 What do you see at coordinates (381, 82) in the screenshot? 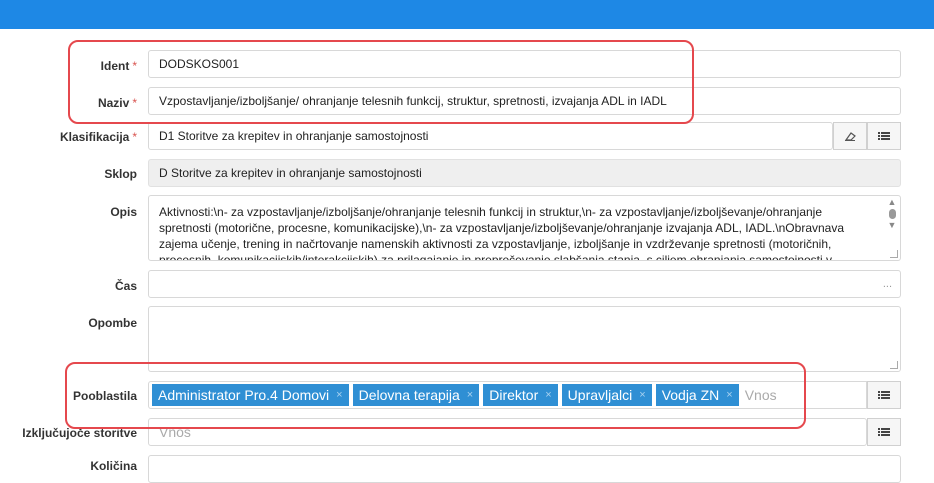
I see `highlight-ident-naziv` at bounding box center [381, 82].